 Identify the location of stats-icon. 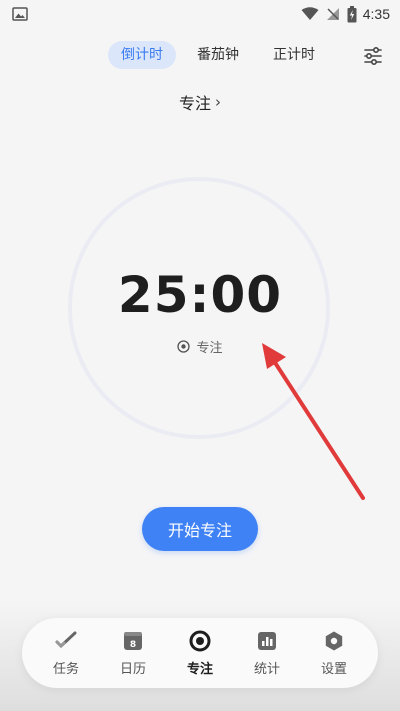
(267, 641).